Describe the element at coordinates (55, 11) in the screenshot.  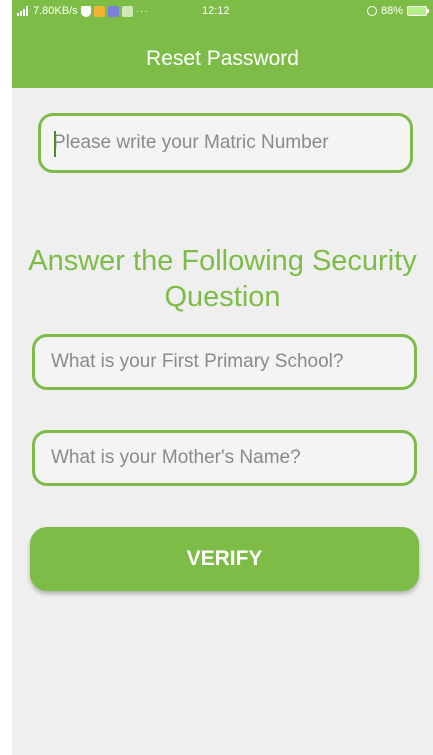
I see `network-speed: 7.80KB/s` at that location.